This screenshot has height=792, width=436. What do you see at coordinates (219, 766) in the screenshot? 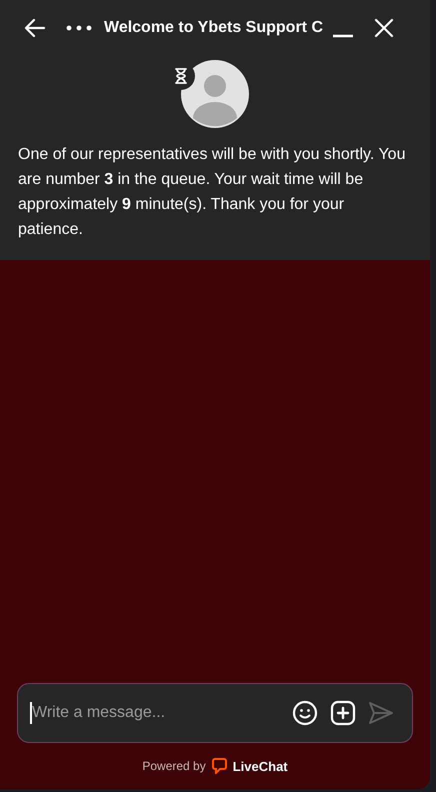
I see `chat-bubble-icon` at bounding box center [219, 766].